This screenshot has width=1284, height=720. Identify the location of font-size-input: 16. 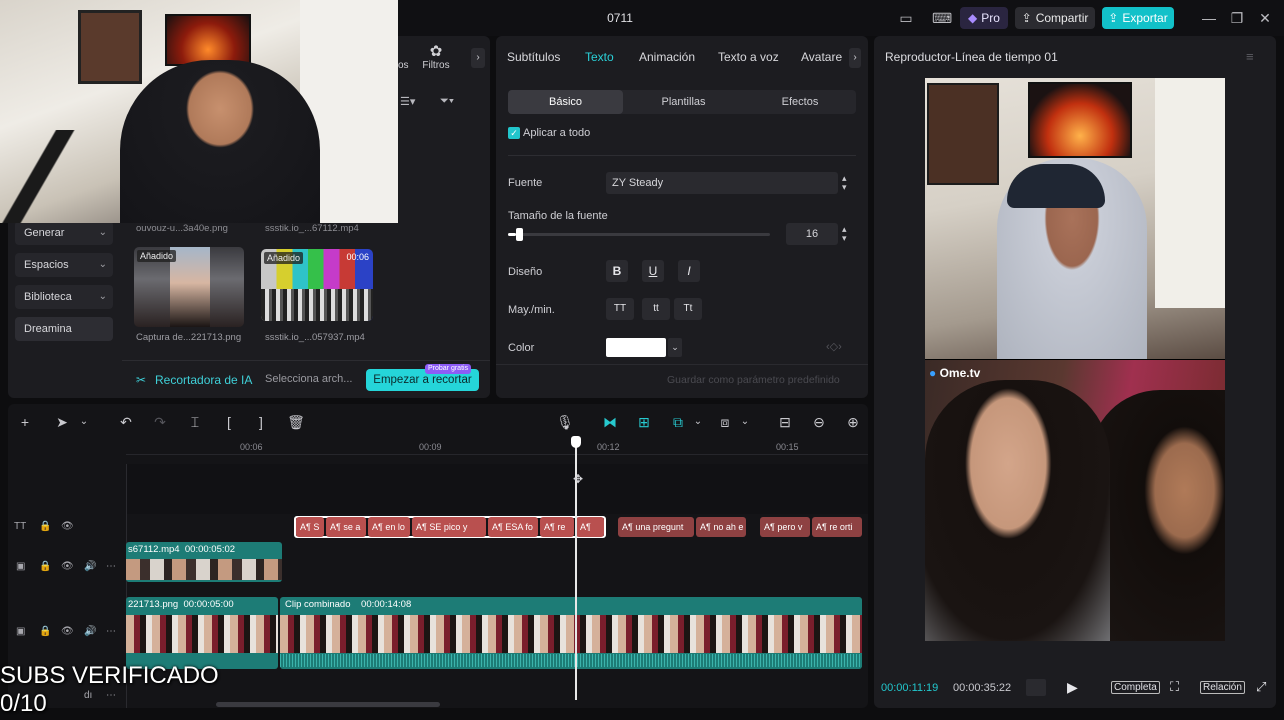
(812, 234).